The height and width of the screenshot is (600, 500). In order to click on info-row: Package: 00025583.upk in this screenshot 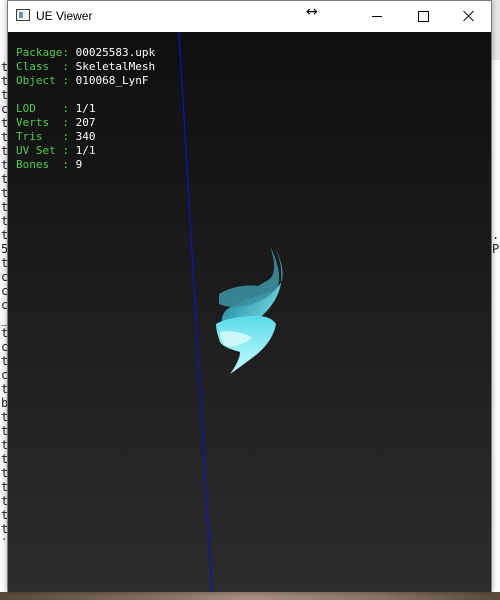, I will do `click(85, 53)`.